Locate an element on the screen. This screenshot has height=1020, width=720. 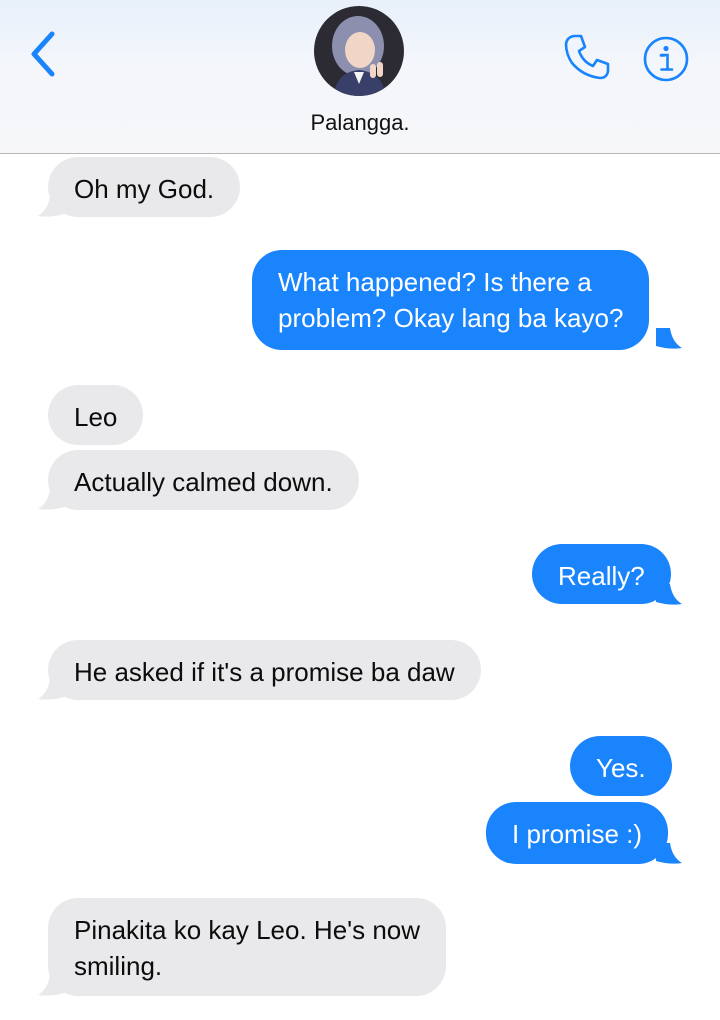
message-bubble-outgoing: Yes. is located at coordinates (621, 766).